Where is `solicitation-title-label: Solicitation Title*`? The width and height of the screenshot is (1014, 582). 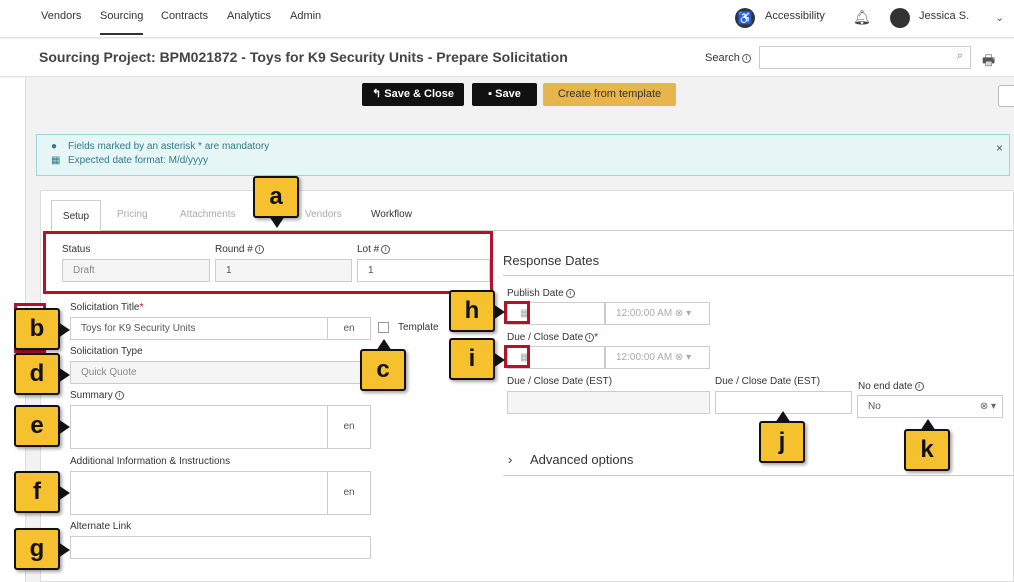 solicitation-title-label: Solicitation Title* is located at coordinates (107, 307).